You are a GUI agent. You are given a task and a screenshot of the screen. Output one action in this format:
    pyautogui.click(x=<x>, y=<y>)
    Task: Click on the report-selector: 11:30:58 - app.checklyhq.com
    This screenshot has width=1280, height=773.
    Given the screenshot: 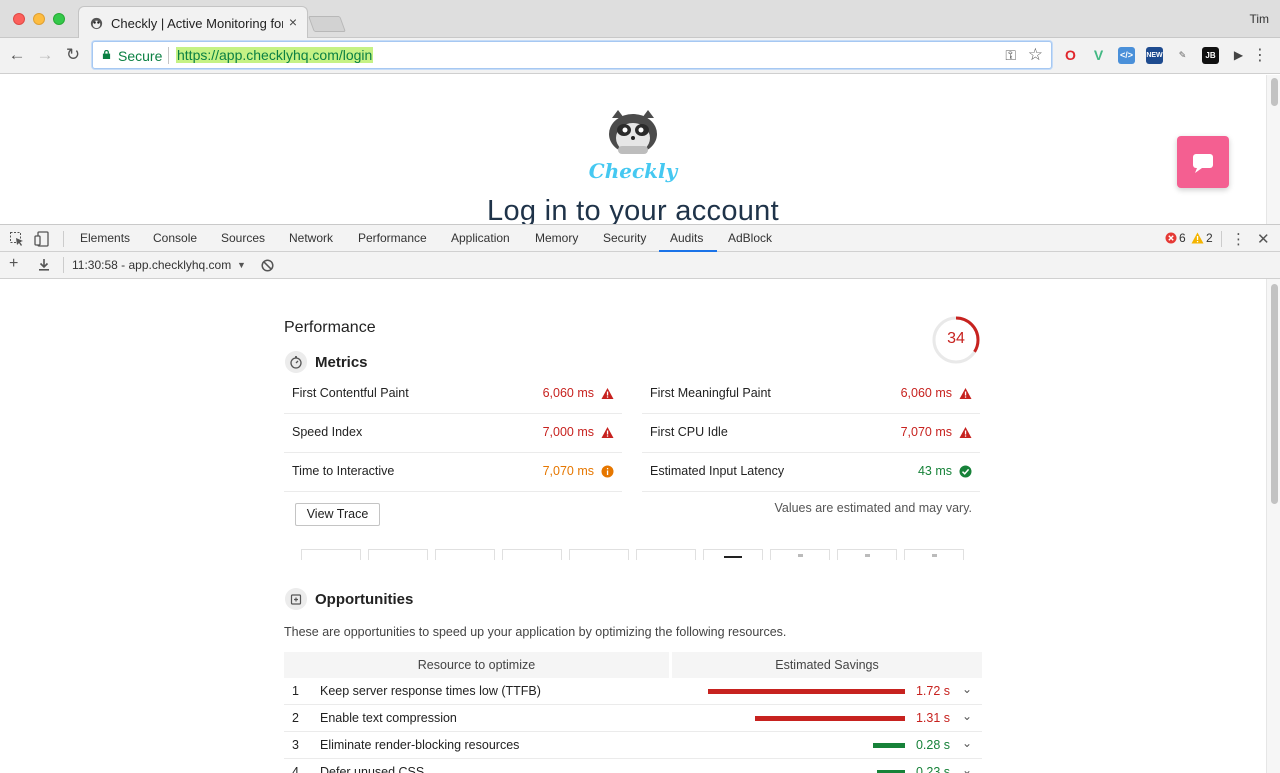 What is the action you would take?
    pyautogui.click(x=151, y=265)
    